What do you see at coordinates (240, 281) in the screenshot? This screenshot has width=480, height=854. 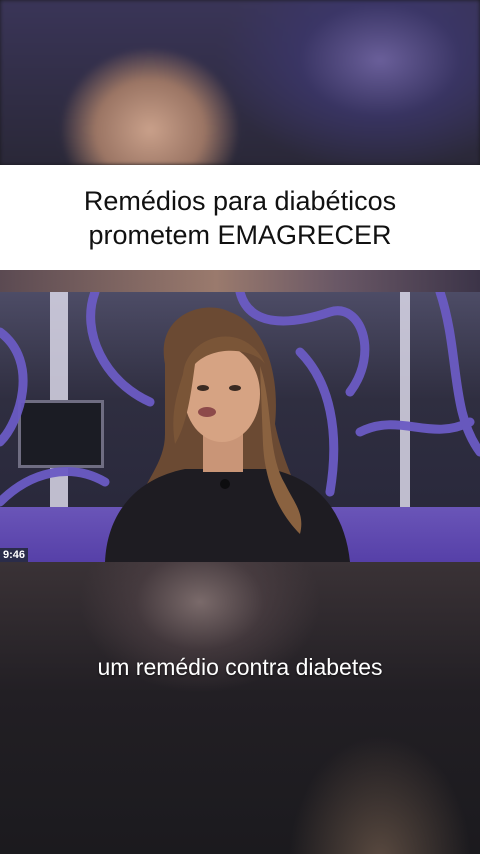 I see `blurred-background-strip` at bounding box center [240, 281].